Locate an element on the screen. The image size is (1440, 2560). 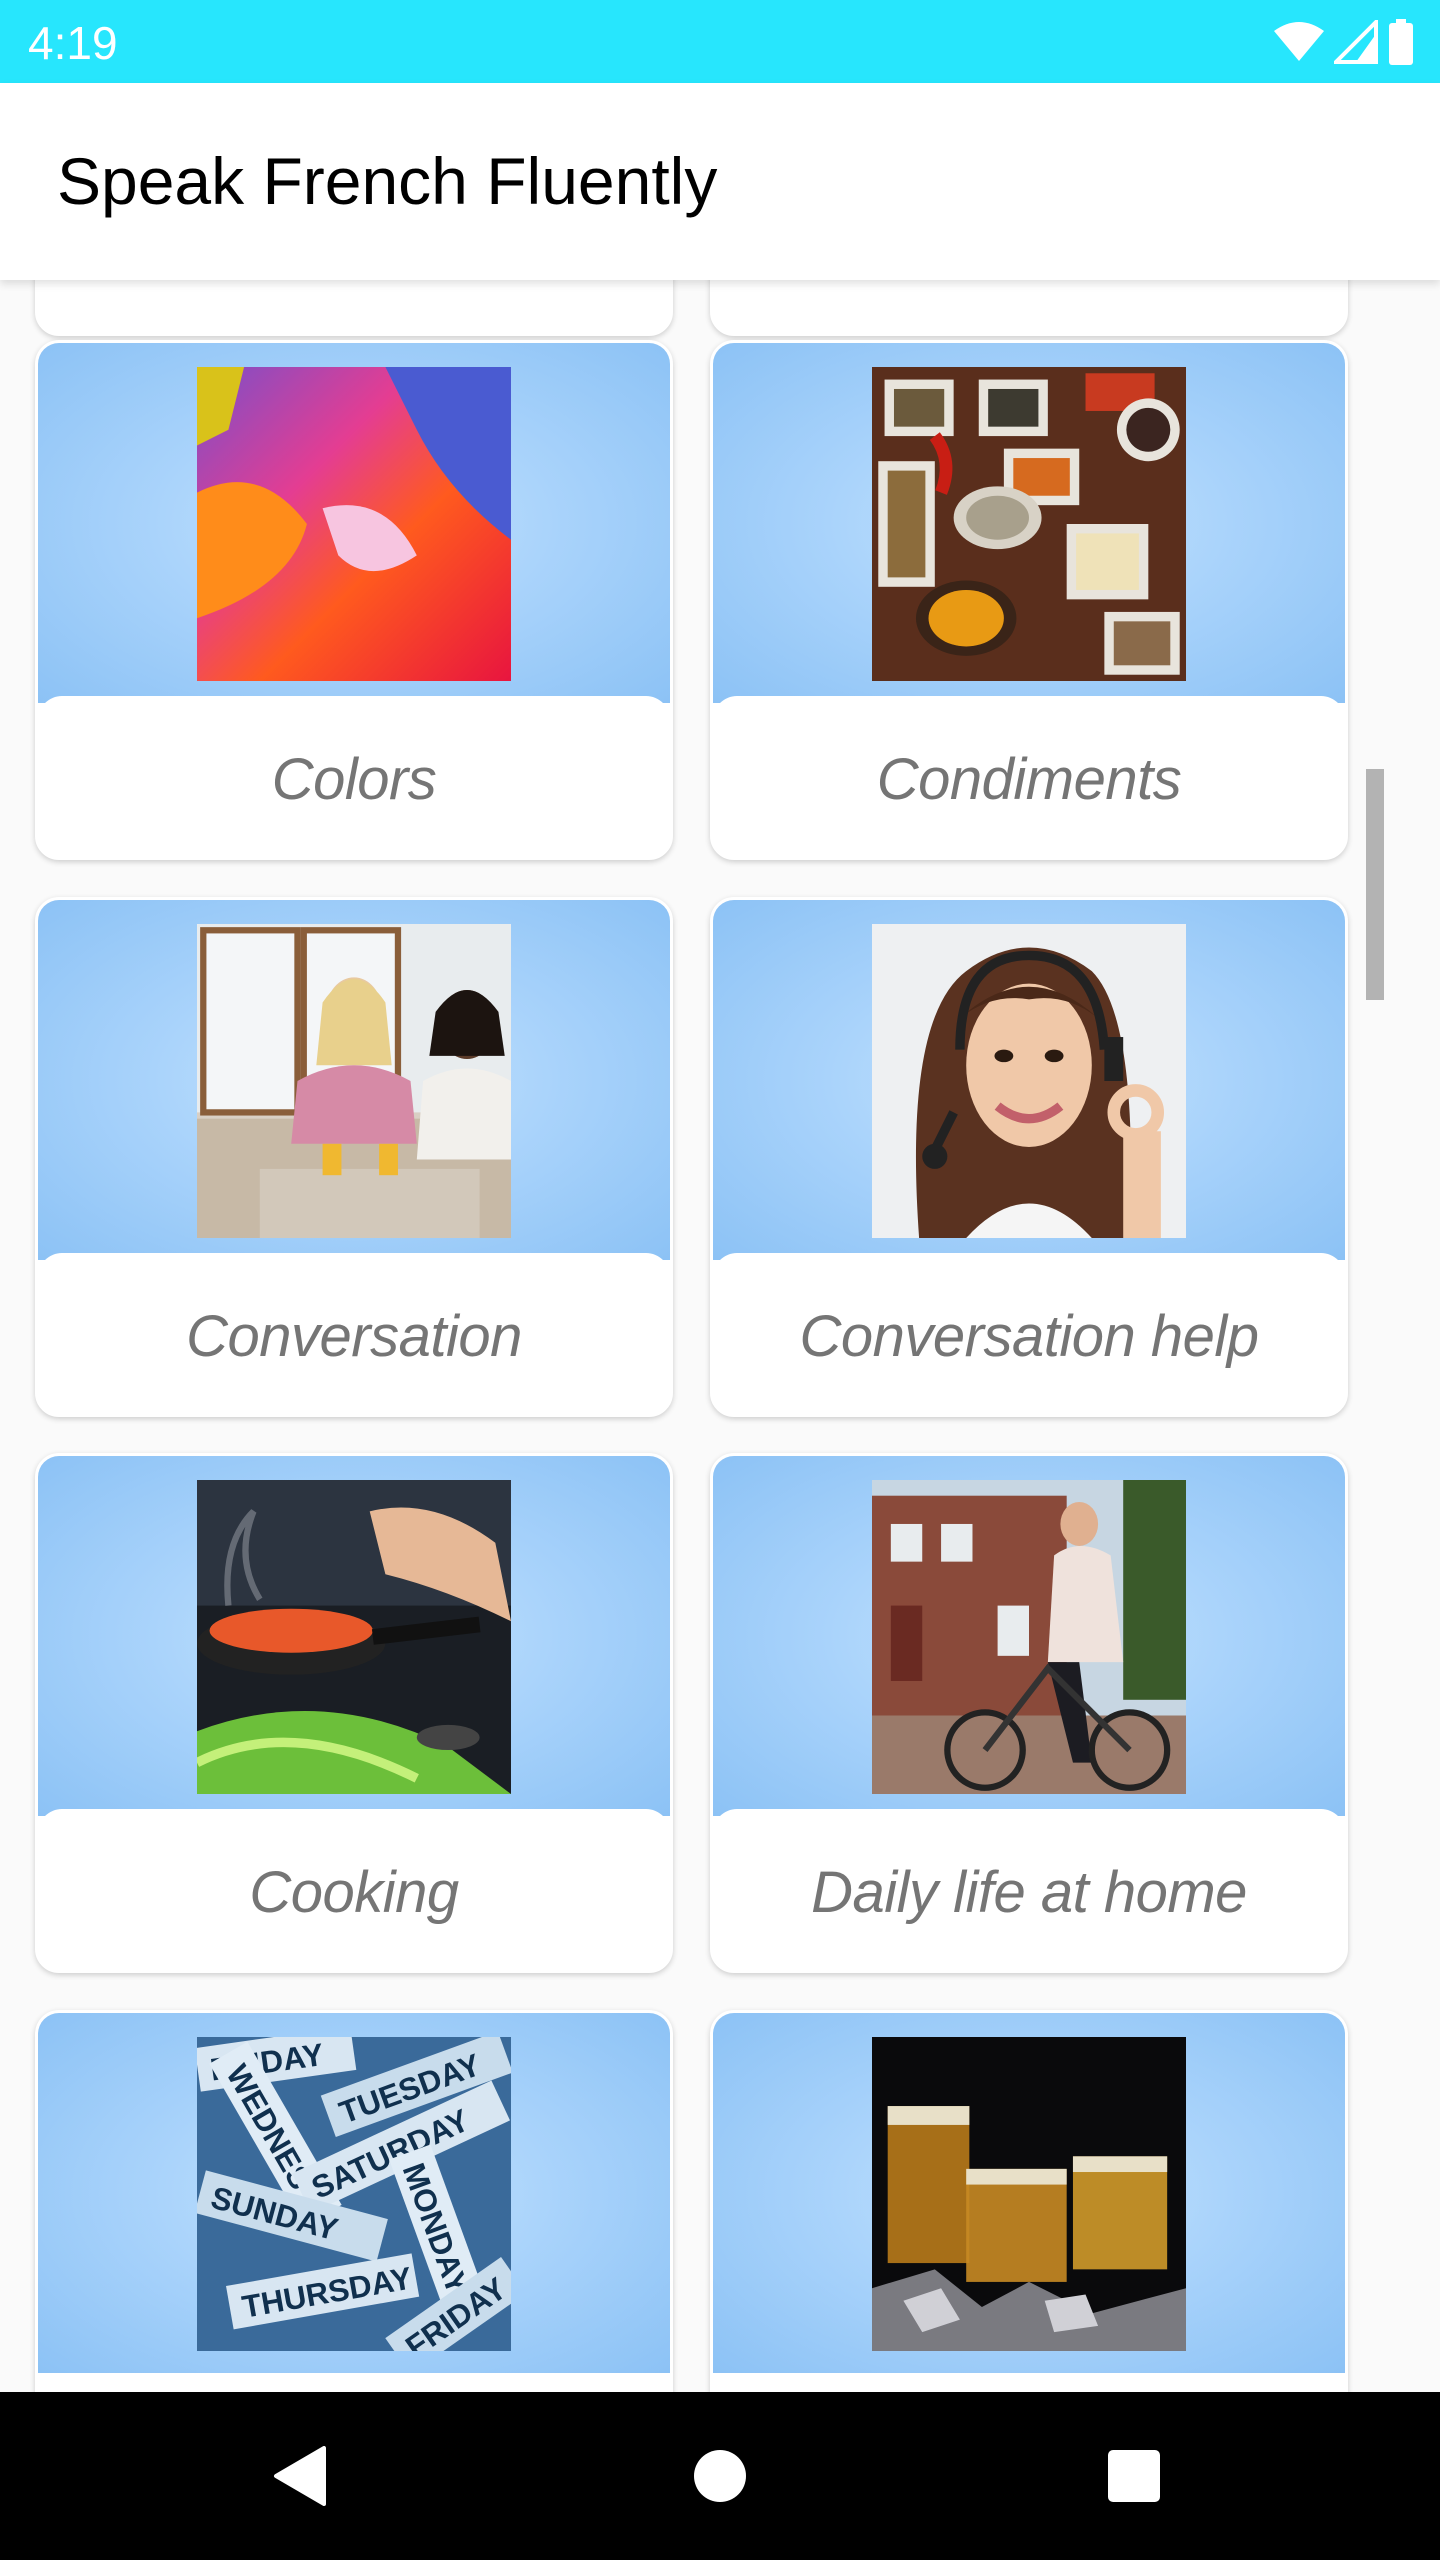
battery-icon is located at coordinates (1401, 42).